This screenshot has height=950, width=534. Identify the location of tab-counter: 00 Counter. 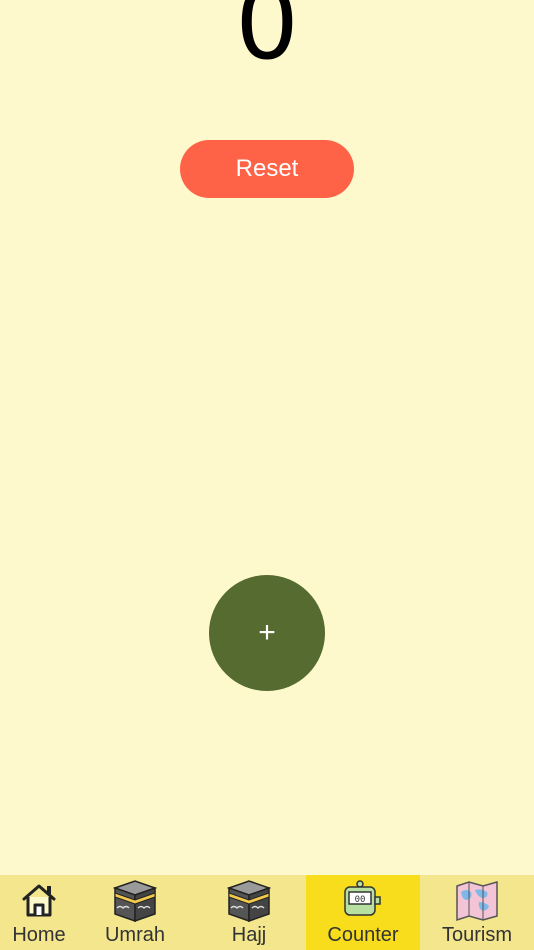
(363, 912).